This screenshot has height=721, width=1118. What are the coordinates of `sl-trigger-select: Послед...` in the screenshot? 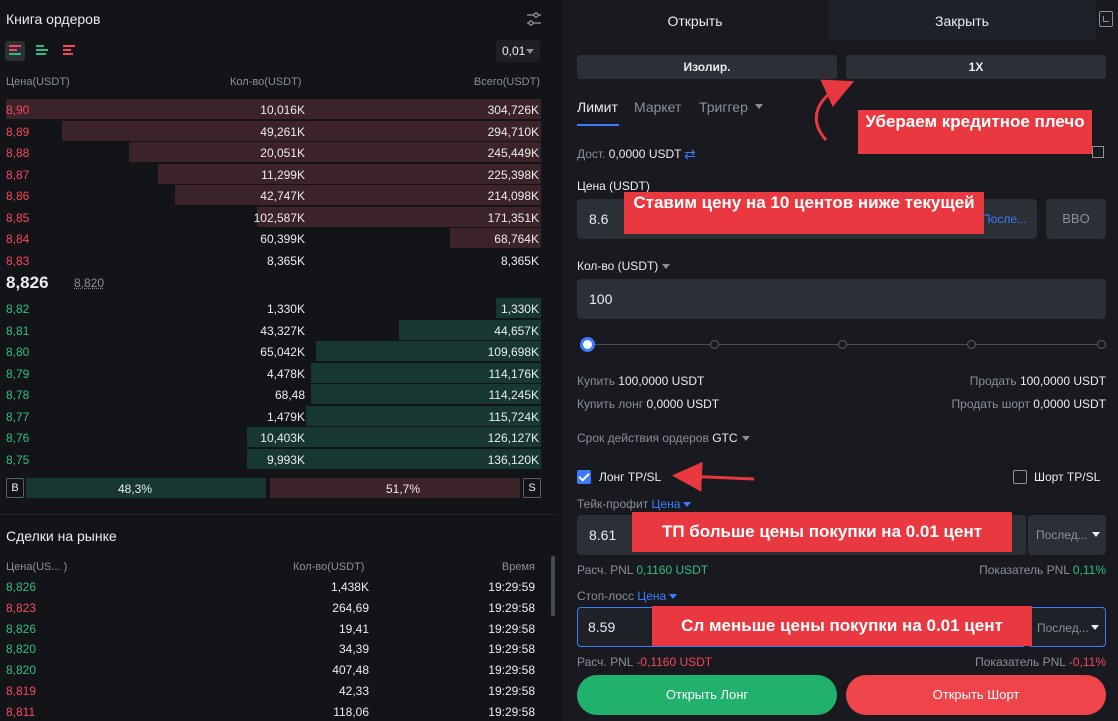 It's located at (1067, 627).